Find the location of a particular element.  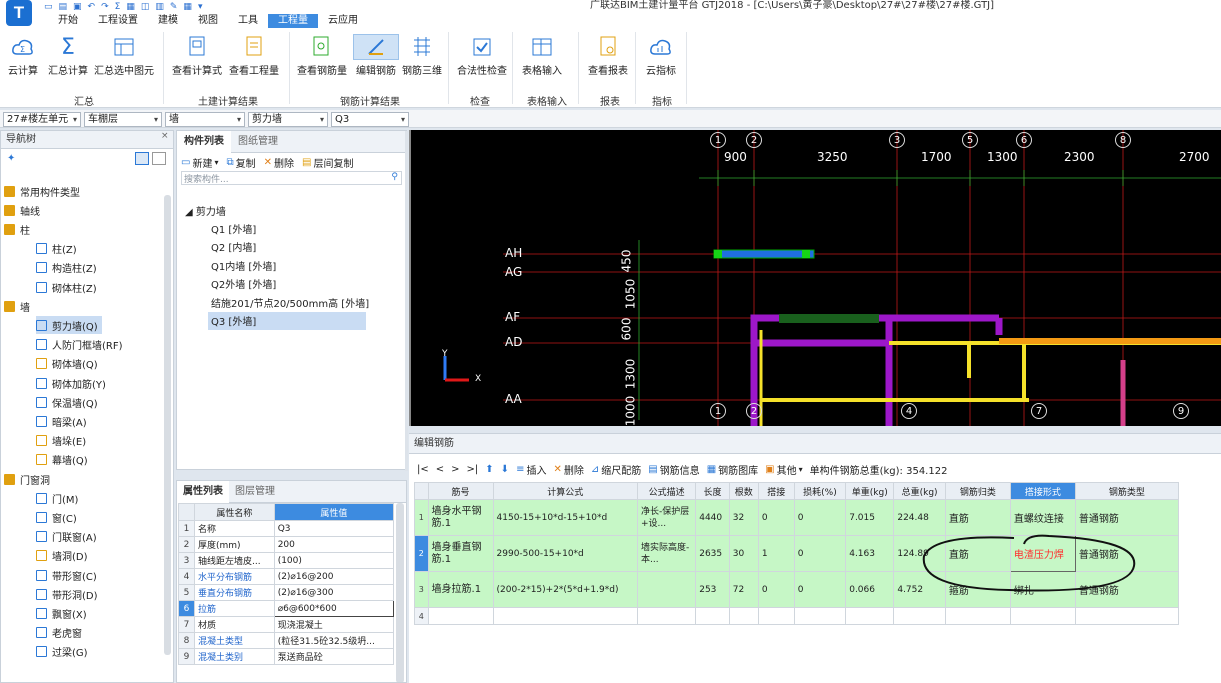

type-select: 剪力墙 ▾ is located at coordinates (288, 119).